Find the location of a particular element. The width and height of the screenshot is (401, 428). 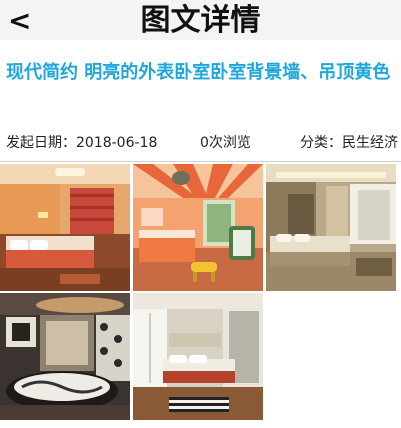

bedroom-photo-striped-ceiling is located at coordinates (198, 227).